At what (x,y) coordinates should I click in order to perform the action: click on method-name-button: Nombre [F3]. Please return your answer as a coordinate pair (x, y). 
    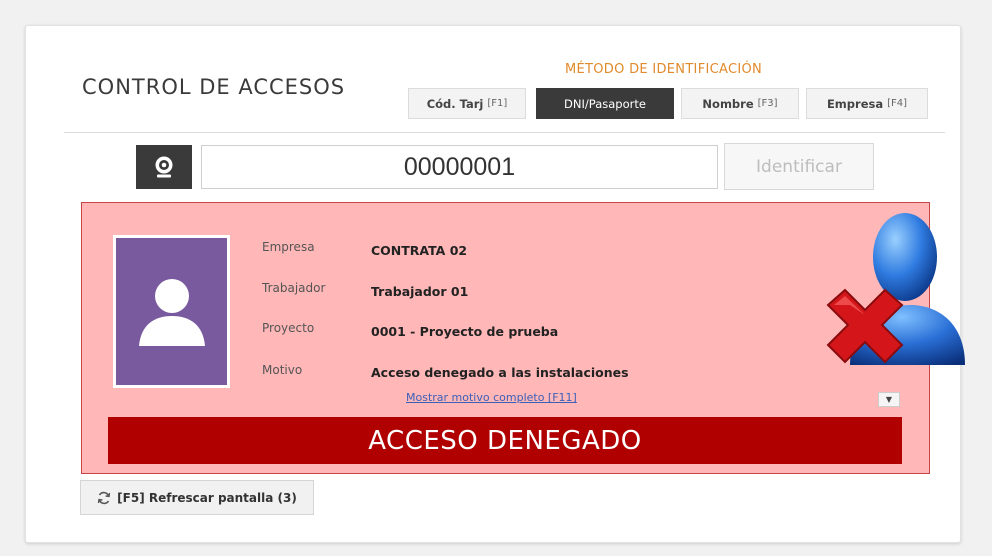
    Looking at the image, I should click on (740, 103).